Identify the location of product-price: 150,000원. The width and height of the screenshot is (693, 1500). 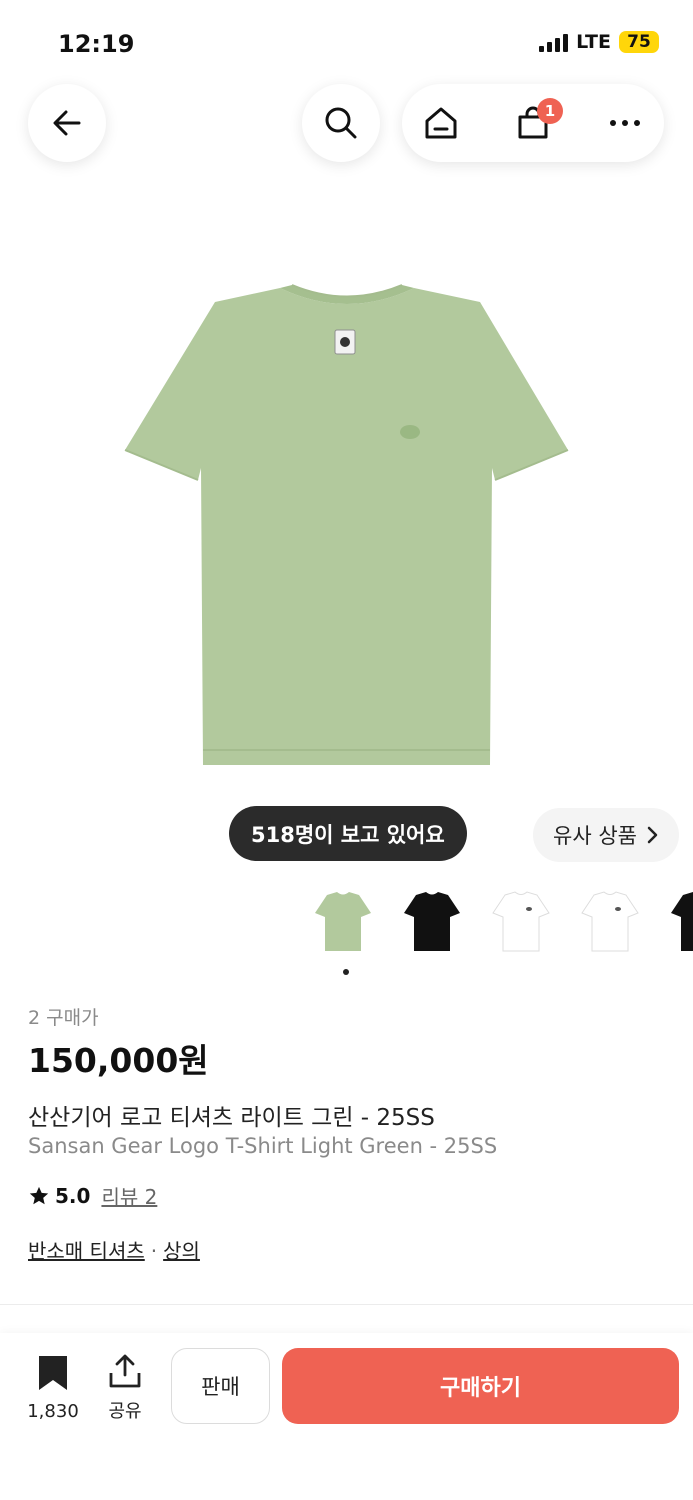
(118, 1060).